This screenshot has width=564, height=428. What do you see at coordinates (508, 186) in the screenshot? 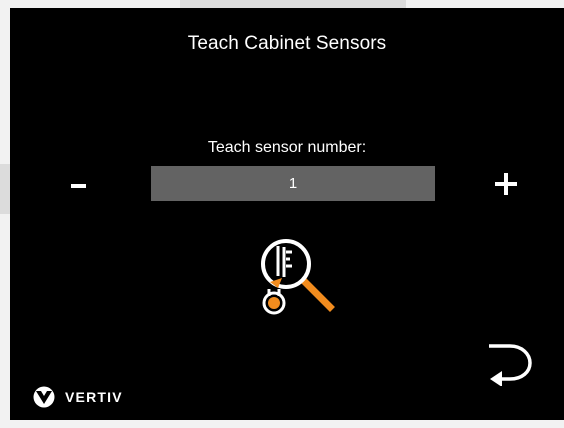
I see `increment-button` at bounding box center [508, 186].